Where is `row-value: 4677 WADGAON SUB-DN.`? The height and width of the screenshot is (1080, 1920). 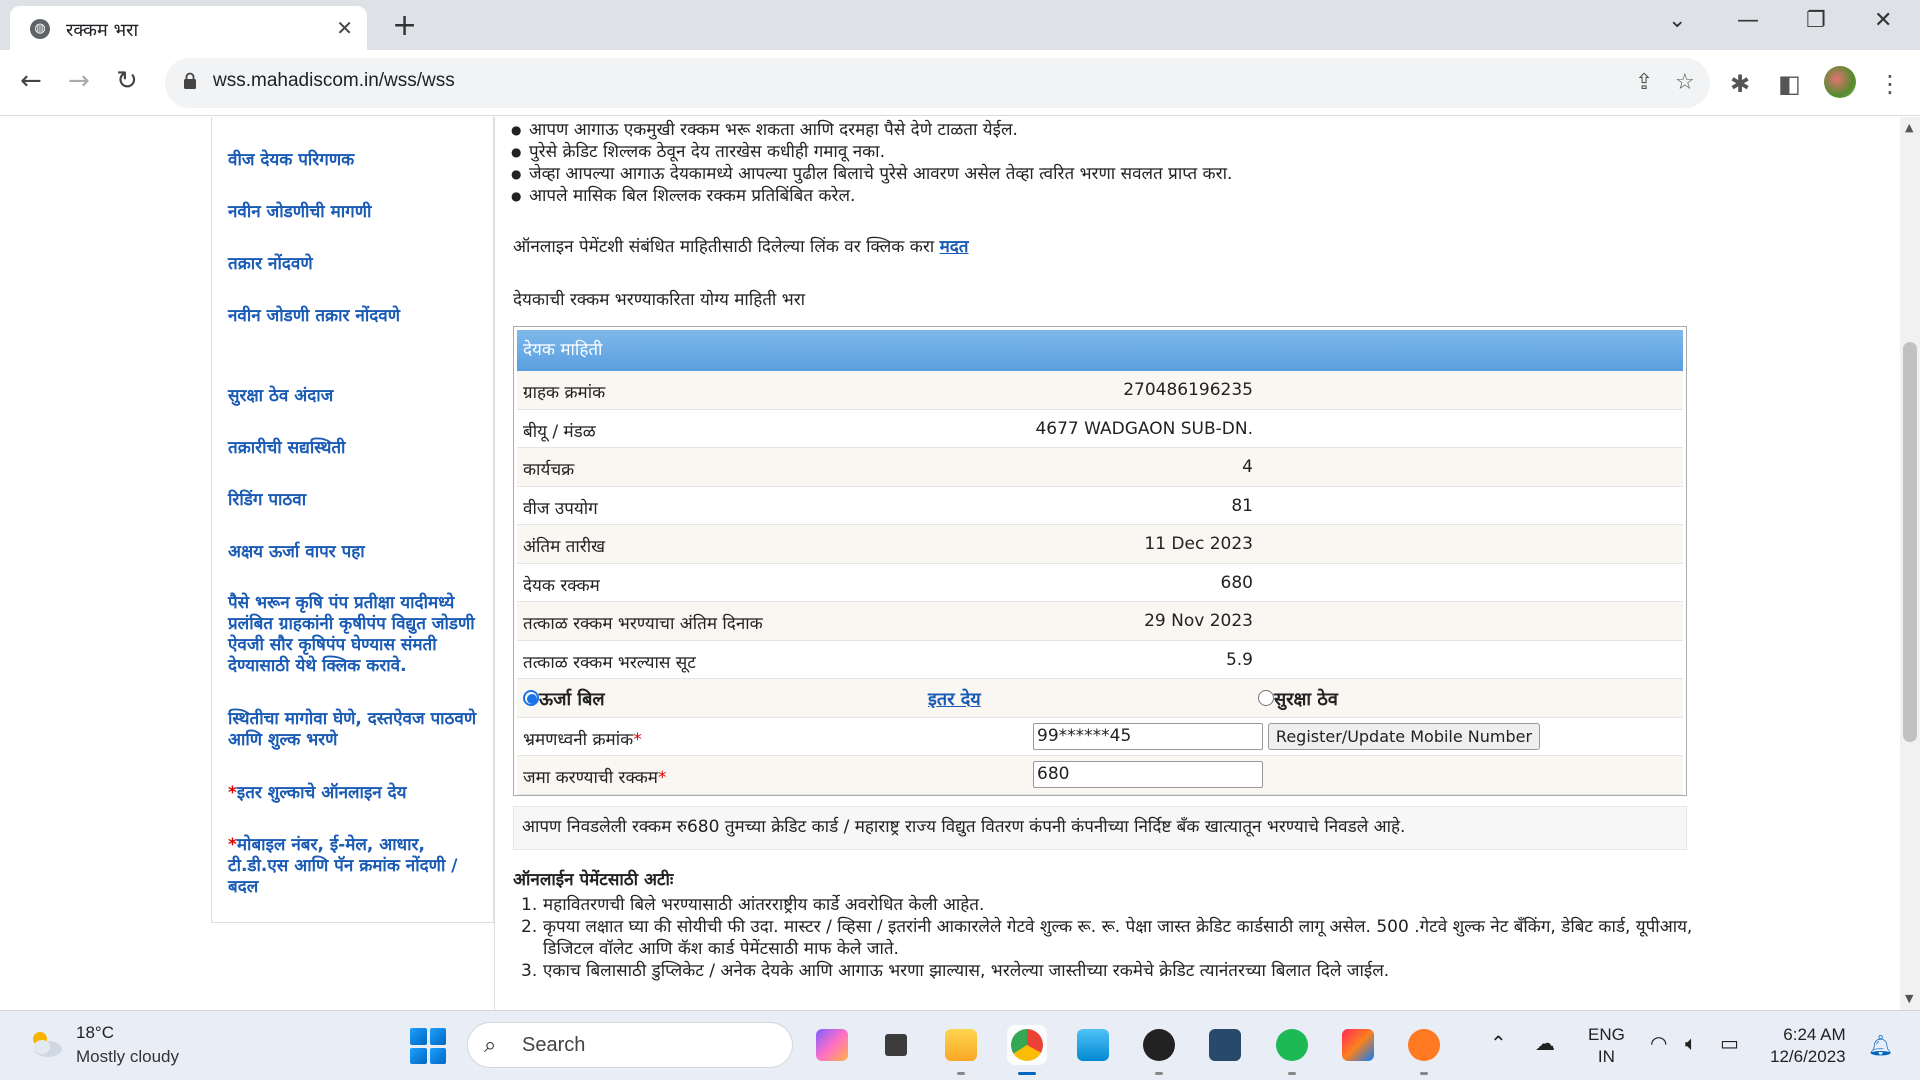 row-value: 4677 WADGAON SUB-DN. is located at coordinates (1144, 428).